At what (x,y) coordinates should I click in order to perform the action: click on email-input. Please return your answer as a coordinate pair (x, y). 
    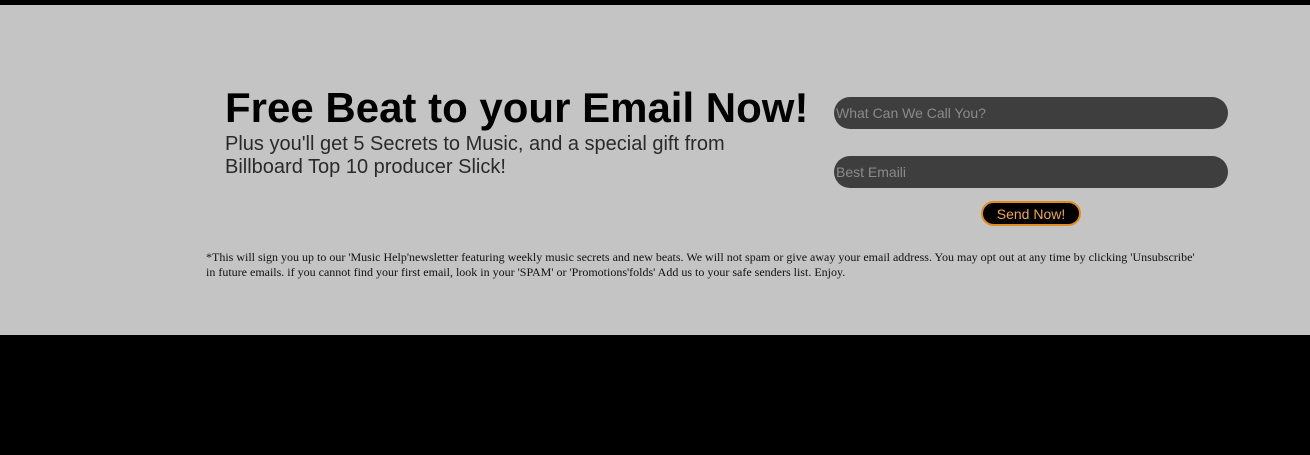
    Looking at the image, I should click on (1031, 172).